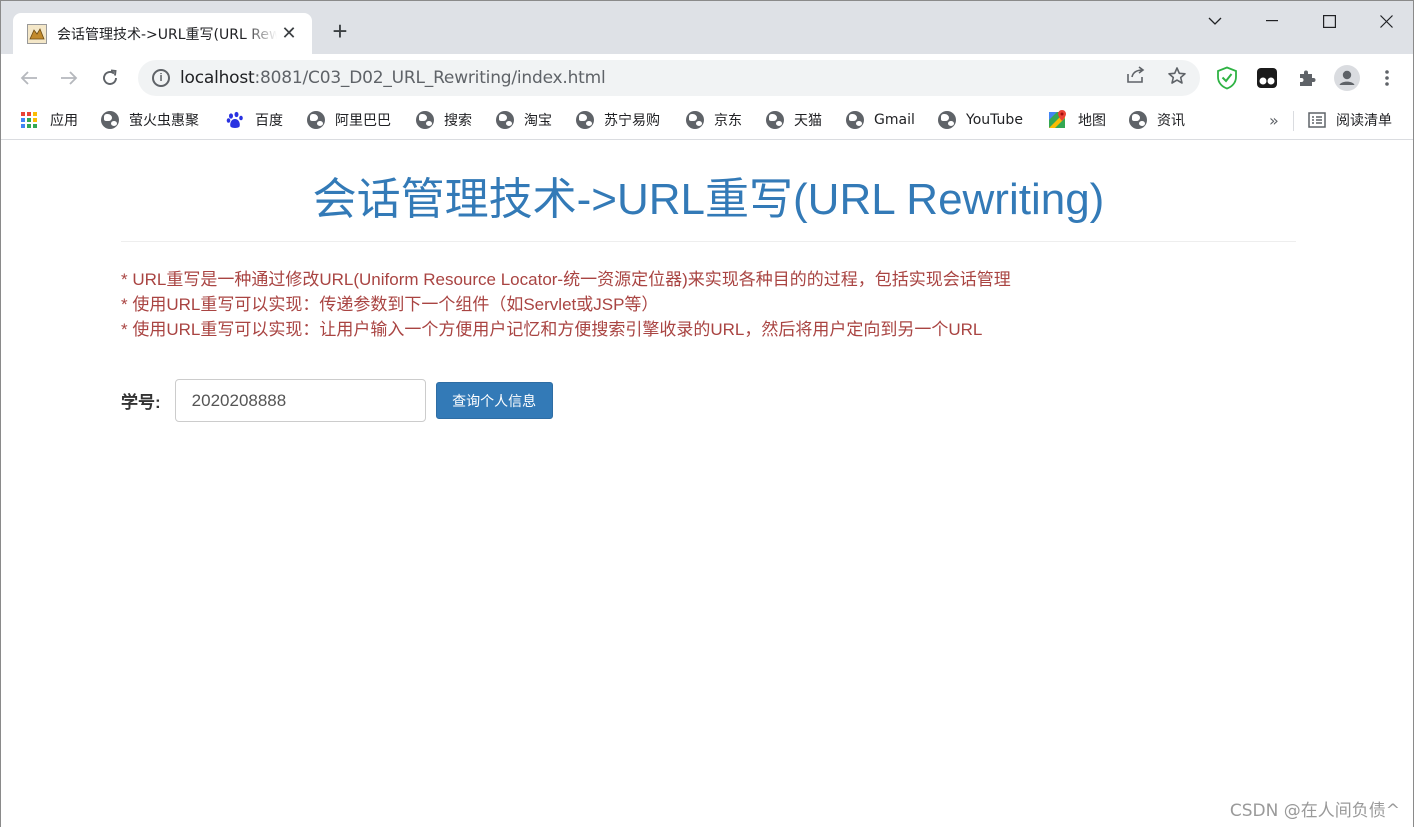  What do you see at coordinates (1387, 78) in the screenshot?
I see `browser-menu-icon` at bounding box center [1387, 78].